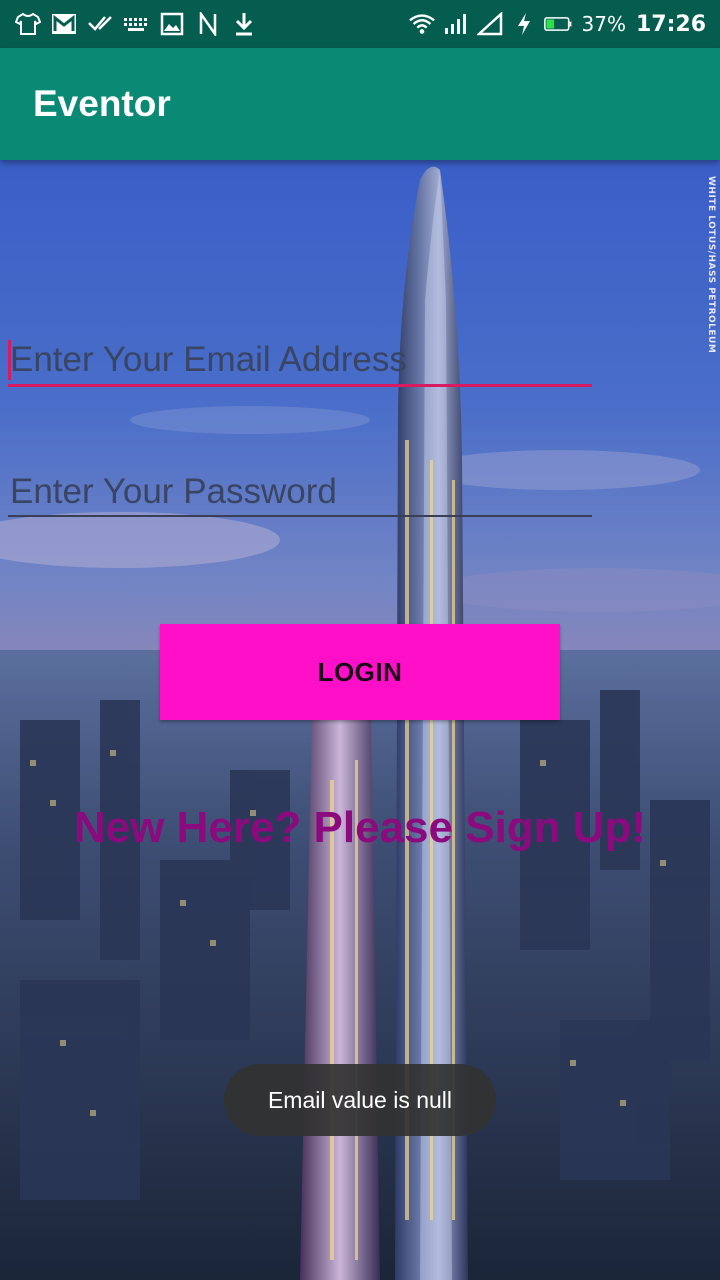  What do you see at coordinates (172, 24) in the screenshot?
I see `image-icon` at bounding box center [172, 24].